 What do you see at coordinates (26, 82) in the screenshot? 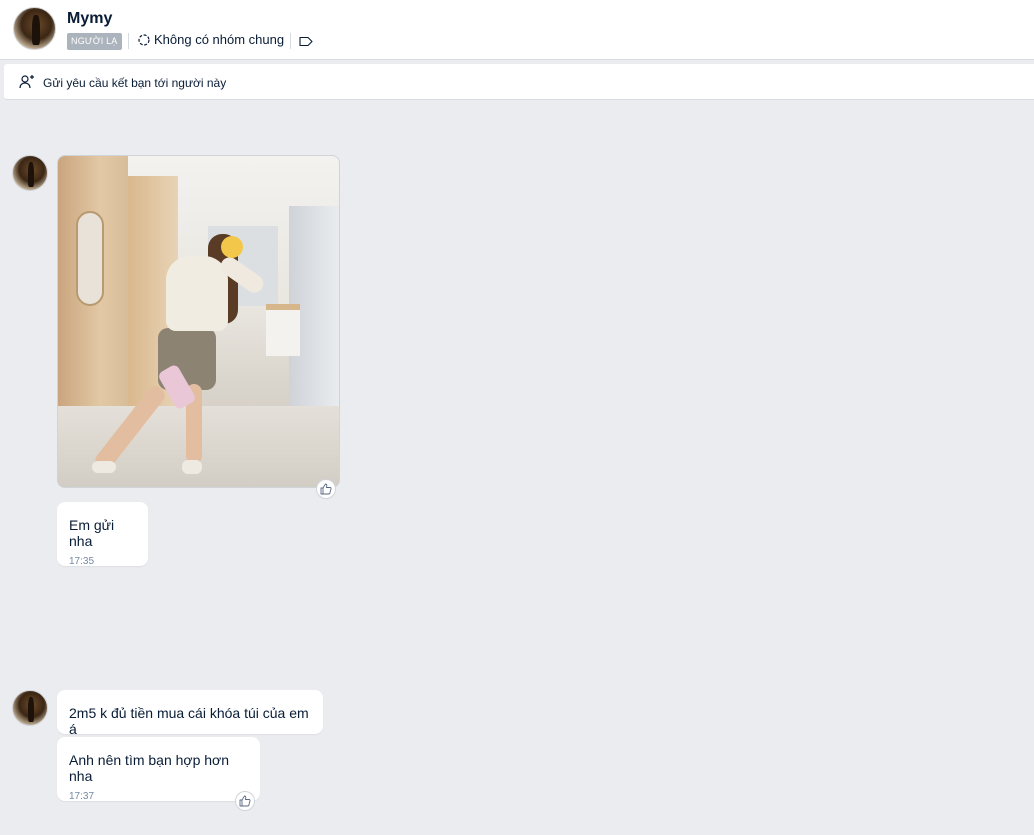
I see `add-friend-icon` at bounding box center [26, 82].